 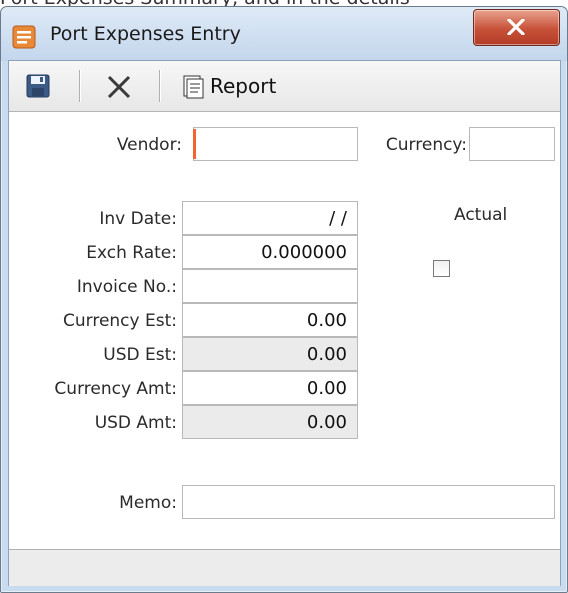 What do you see at coordinates (284, 567) in the screenshot?
I see `status-bar` at bounding box center [284, 567].